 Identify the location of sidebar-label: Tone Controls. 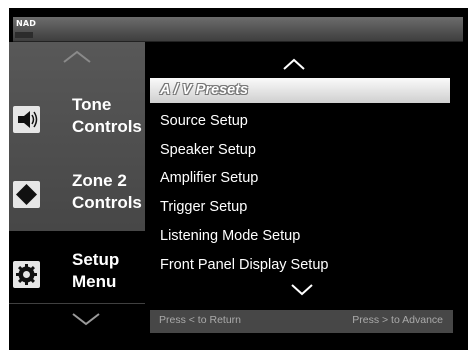
(107, 115).